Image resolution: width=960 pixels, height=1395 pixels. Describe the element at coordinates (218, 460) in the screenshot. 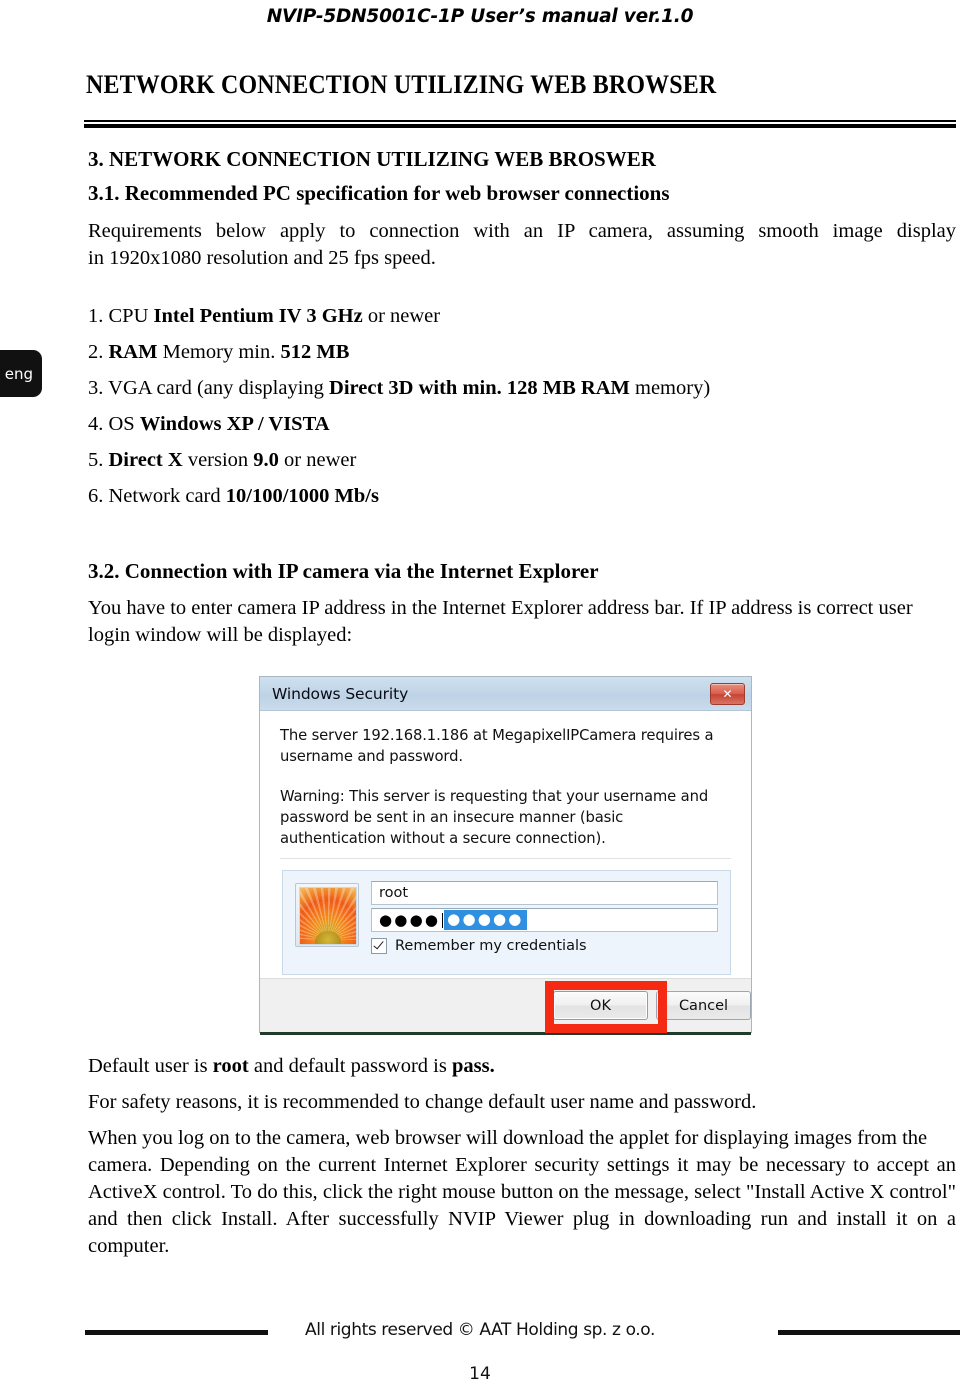

I see `requirement-text-mid: version` at that location.